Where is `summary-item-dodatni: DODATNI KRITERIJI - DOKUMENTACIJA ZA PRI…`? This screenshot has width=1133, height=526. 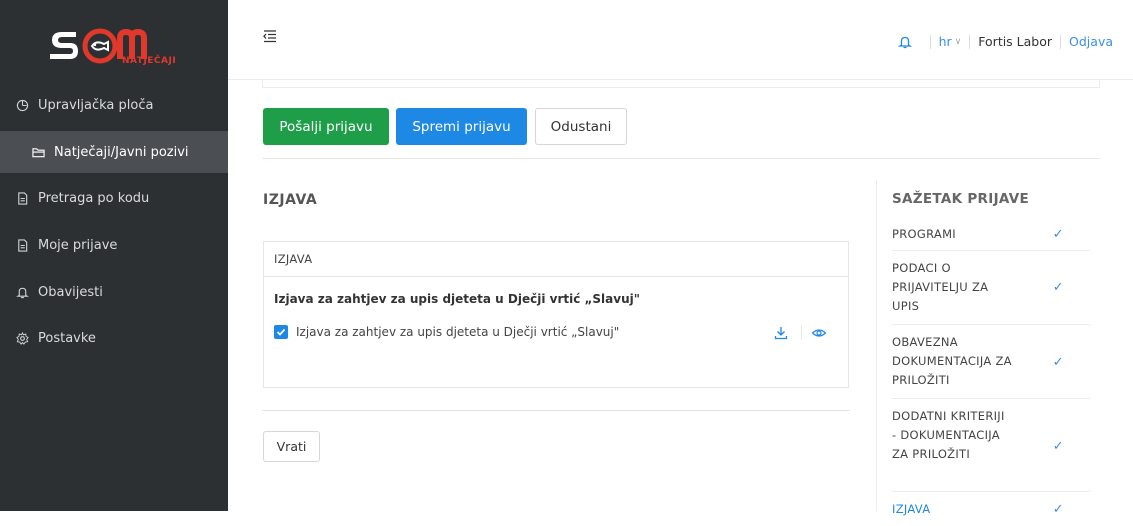
summary-item-dodatni: DODATNI KRITERIJI - DOKUMENTACIJA ZA PRI… is located at coordinates (991, 449).